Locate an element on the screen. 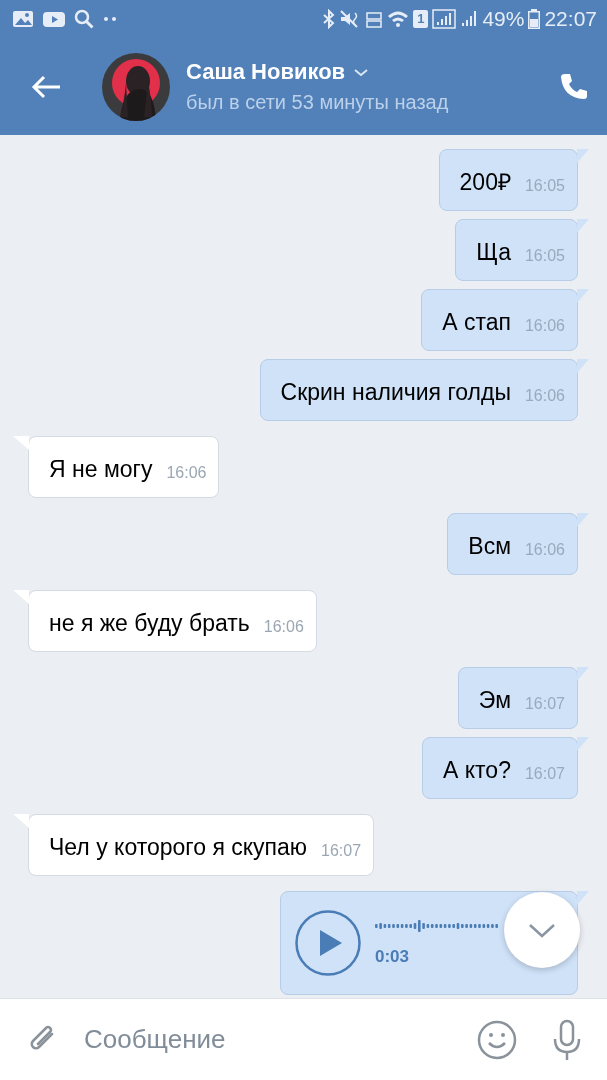 This screenshot has width=607, height=1080. phone-icon is located at coordinates (574, 86).